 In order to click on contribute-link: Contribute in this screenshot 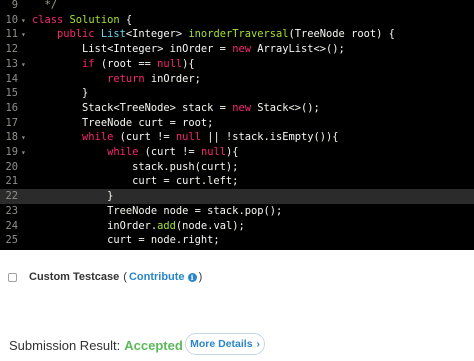, I will do `click(157, 277)`.